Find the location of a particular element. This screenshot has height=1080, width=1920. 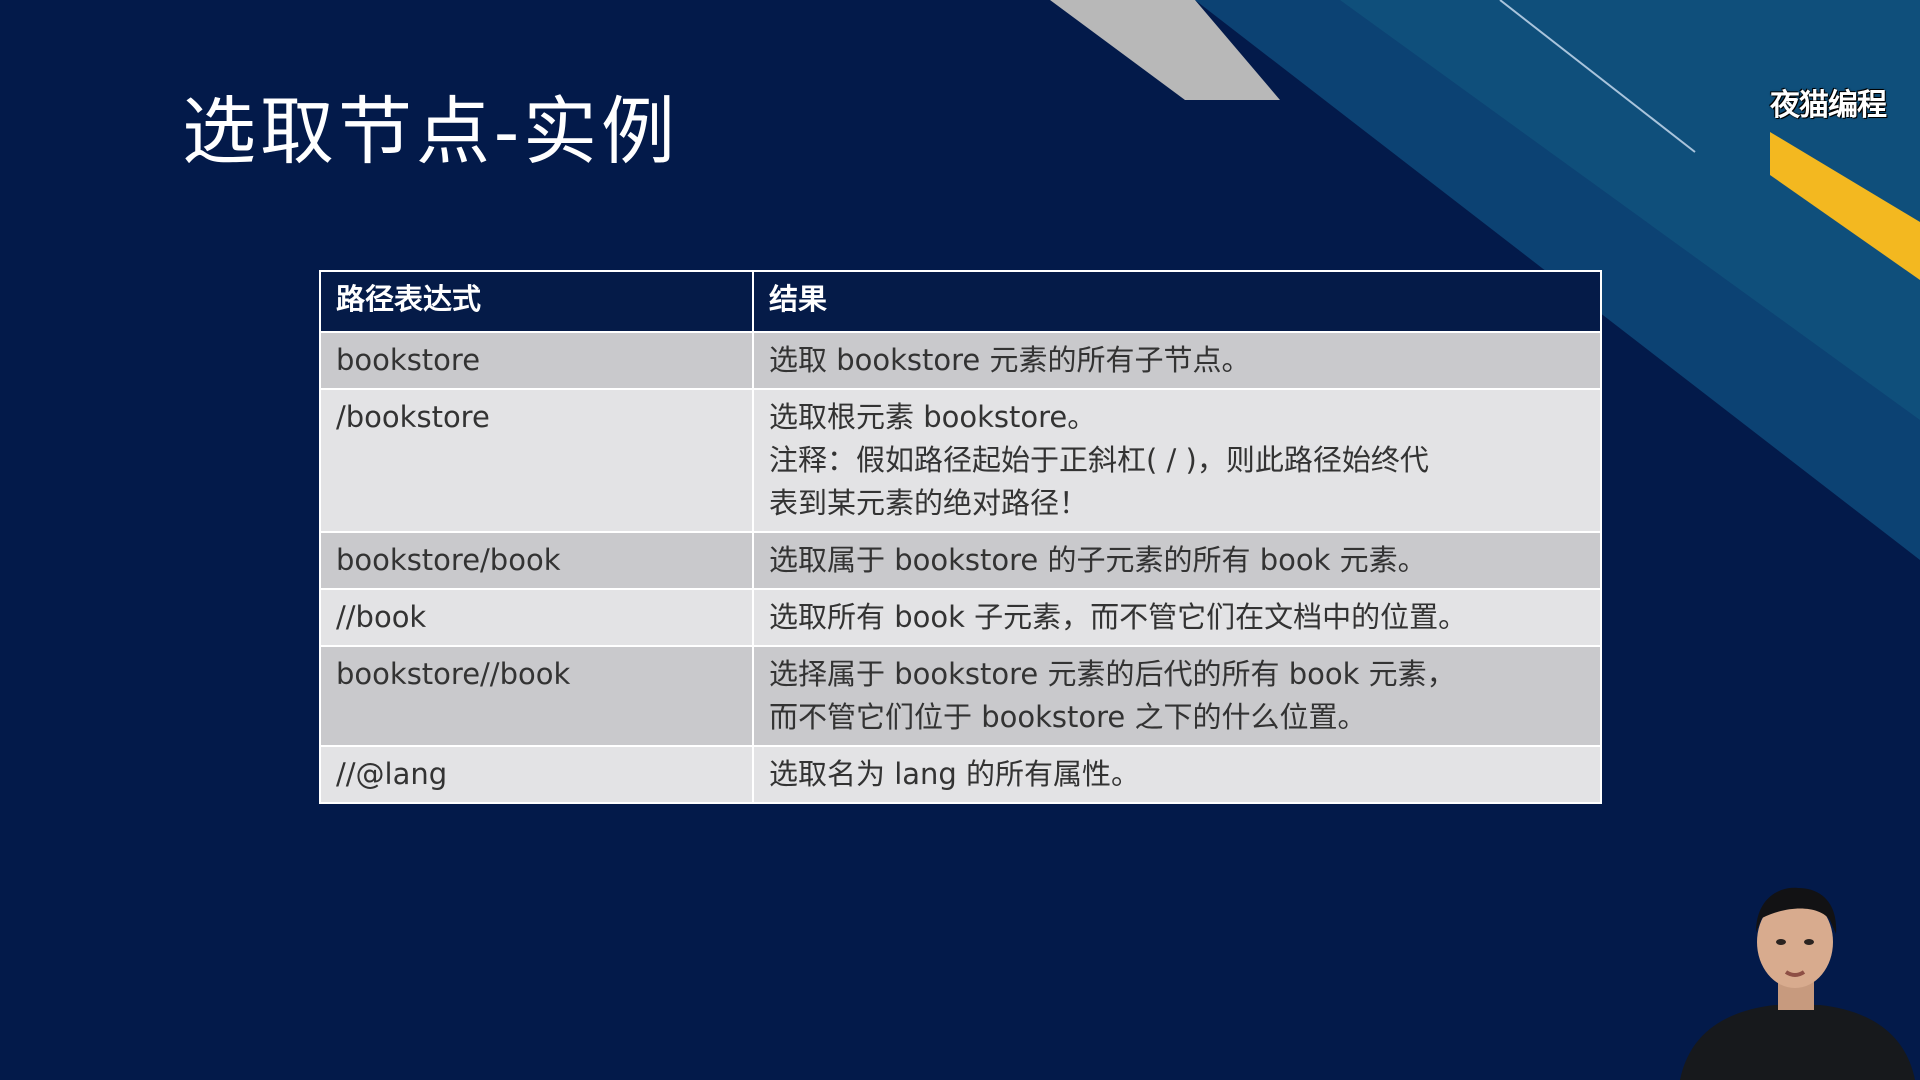

table-row: //@lang 选取名为 lang 的所有属性。 is located at coordinates (960, 774).